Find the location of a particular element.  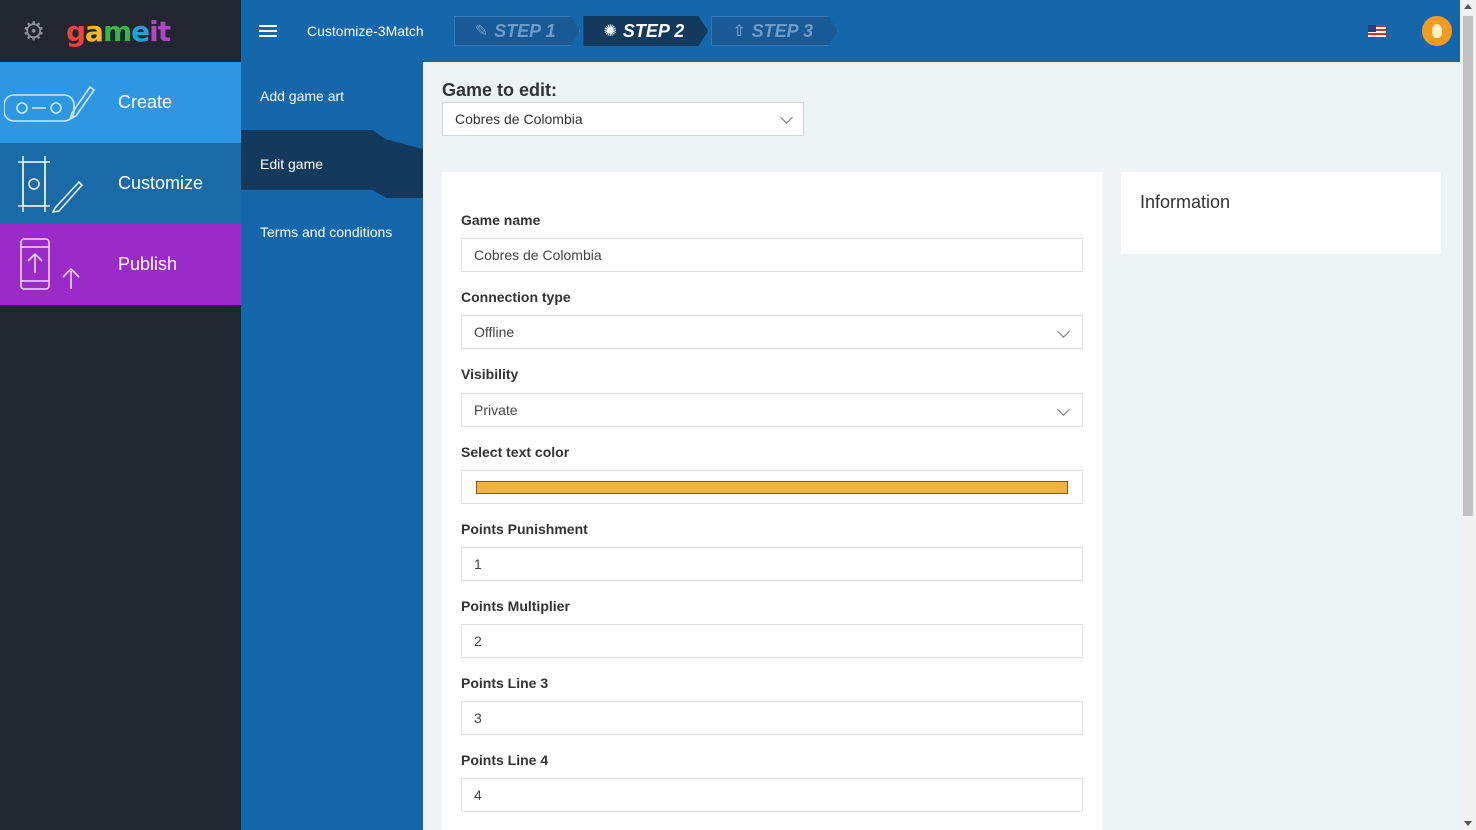

connection-type-label: Connection type is located at coordinates (516, 297).